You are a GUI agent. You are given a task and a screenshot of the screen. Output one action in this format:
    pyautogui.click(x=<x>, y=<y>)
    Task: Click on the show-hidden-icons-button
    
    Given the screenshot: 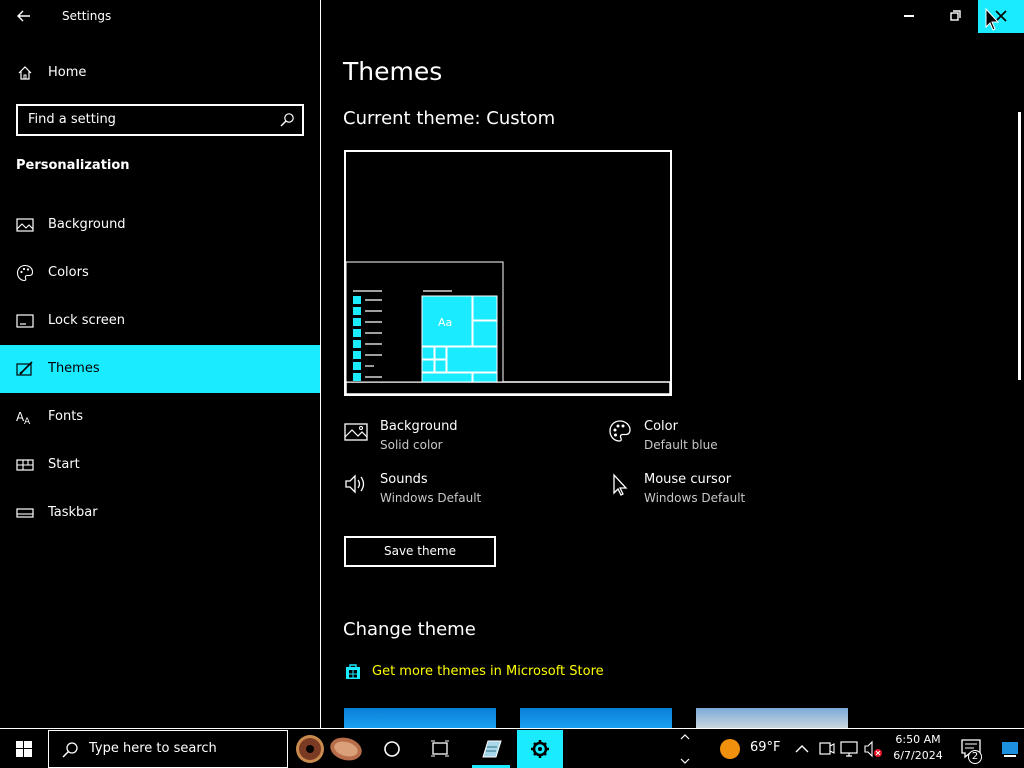 What is the action you would take?
    pyautogui.click(x=802, y=748)
    